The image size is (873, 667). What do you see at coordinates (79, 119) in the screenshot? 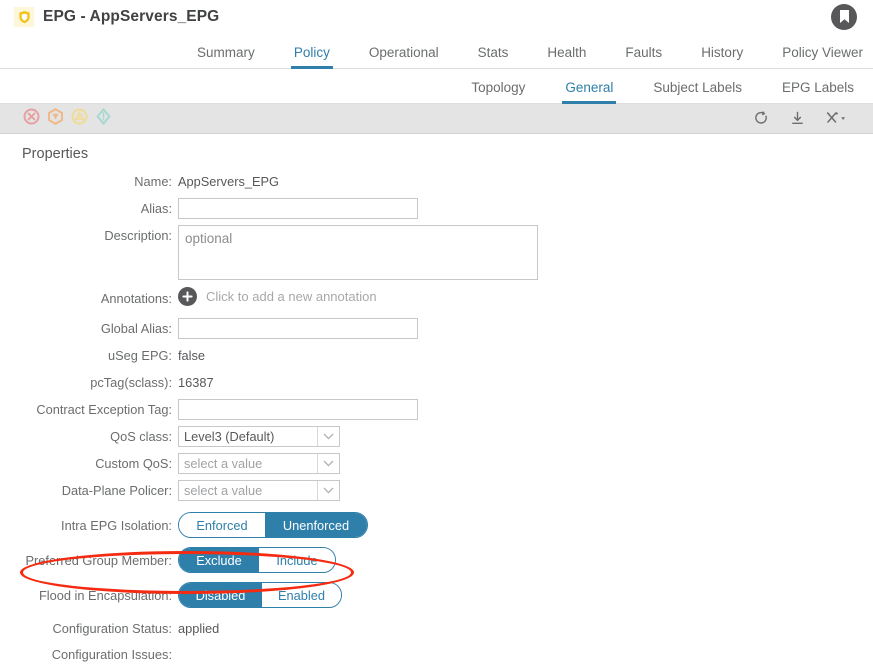
I see `fault-minor-icon` at bounding box center [79, 119].